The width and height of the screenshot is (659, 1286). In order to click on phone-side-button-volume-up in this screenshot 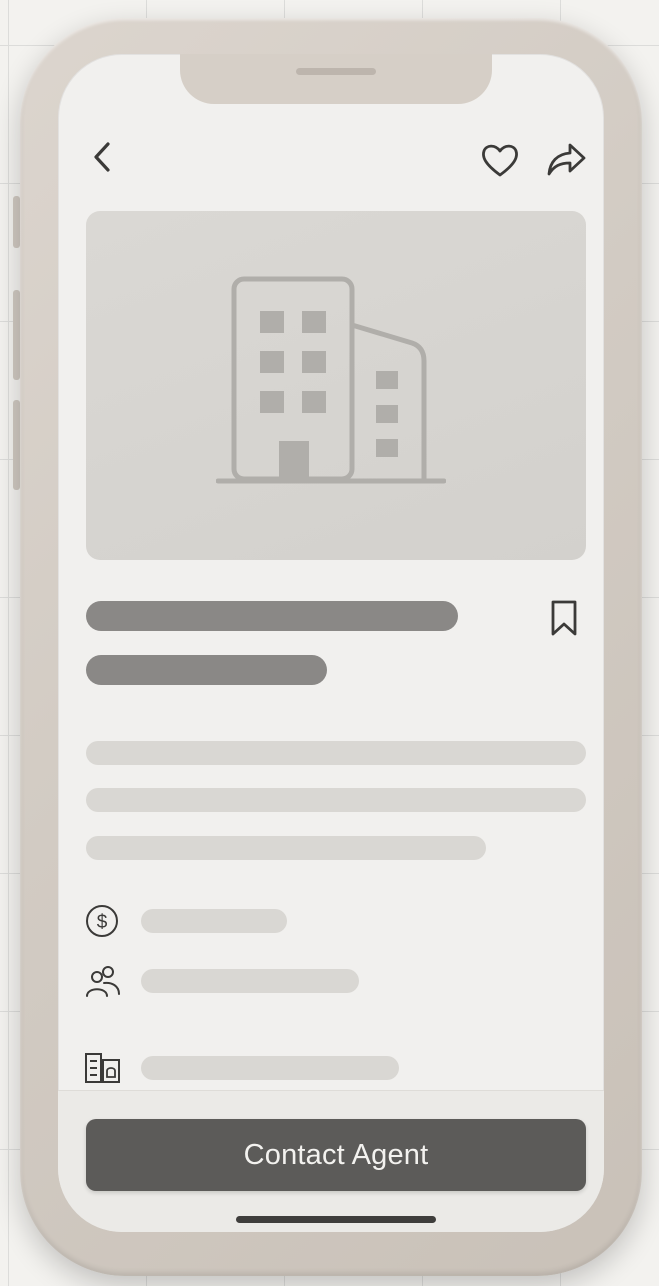, I will do `click(16, 335)`.